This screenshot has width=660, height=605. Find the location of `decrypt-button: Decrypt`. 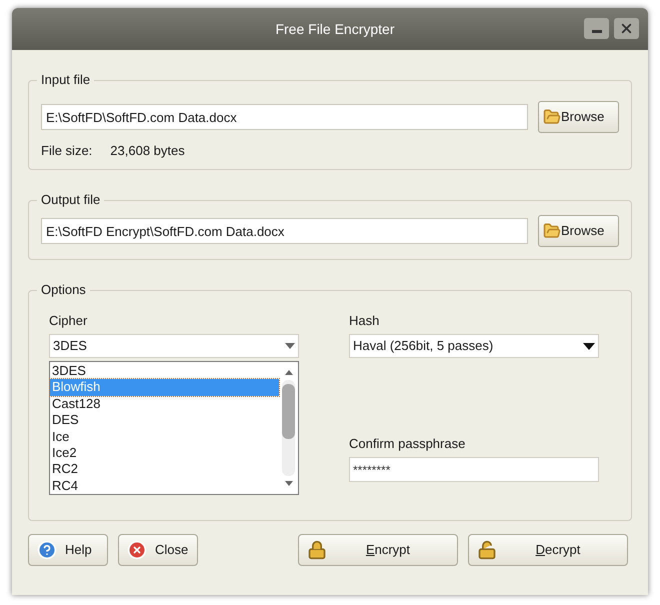

decrypt-button: Decrypt is located at coordinates (548, 550).